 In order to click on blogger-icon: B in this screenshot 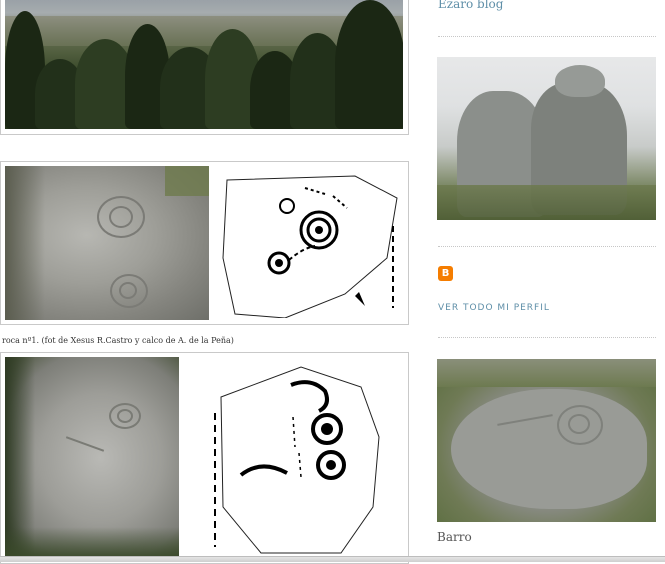, I will do `click(445, 273)`.